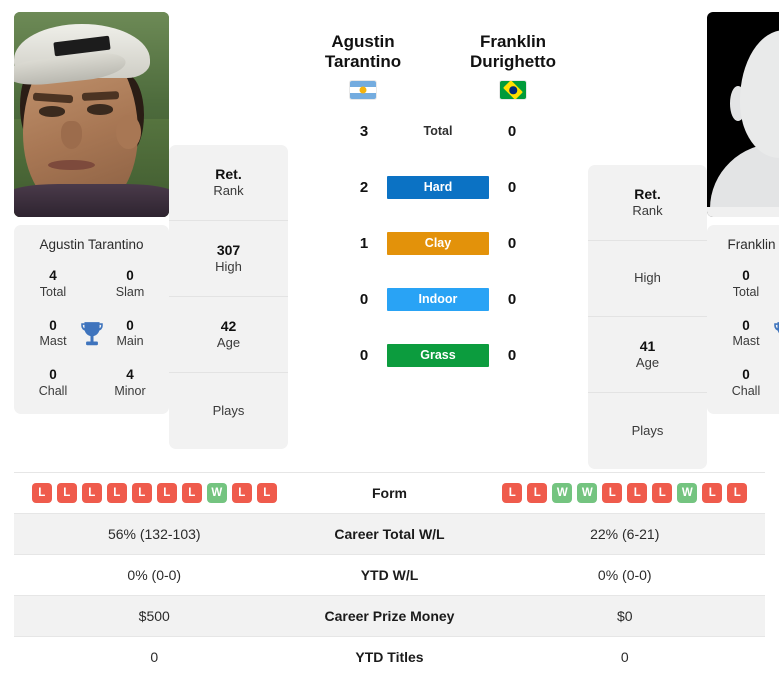 This screenshot has height=699, width=779. I want to click on surface-badge-clay: Clay, so click(438, 243).